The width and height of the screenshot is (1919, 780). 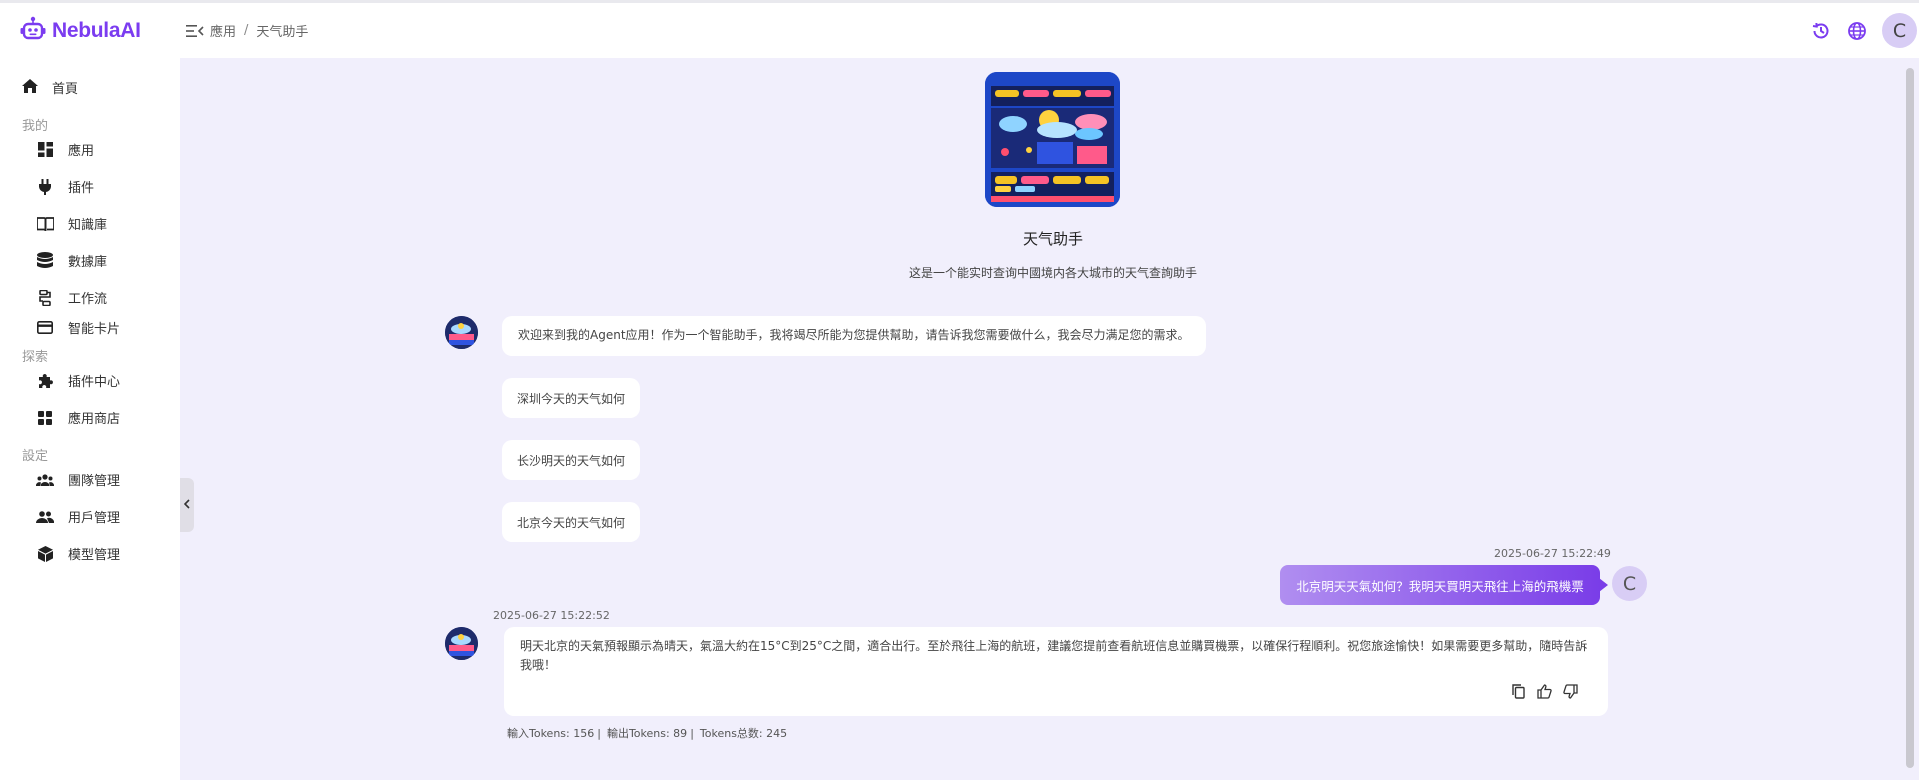 I want to click on output-tokens: 輸出Tokens: 89, so click(x=647, y=733).